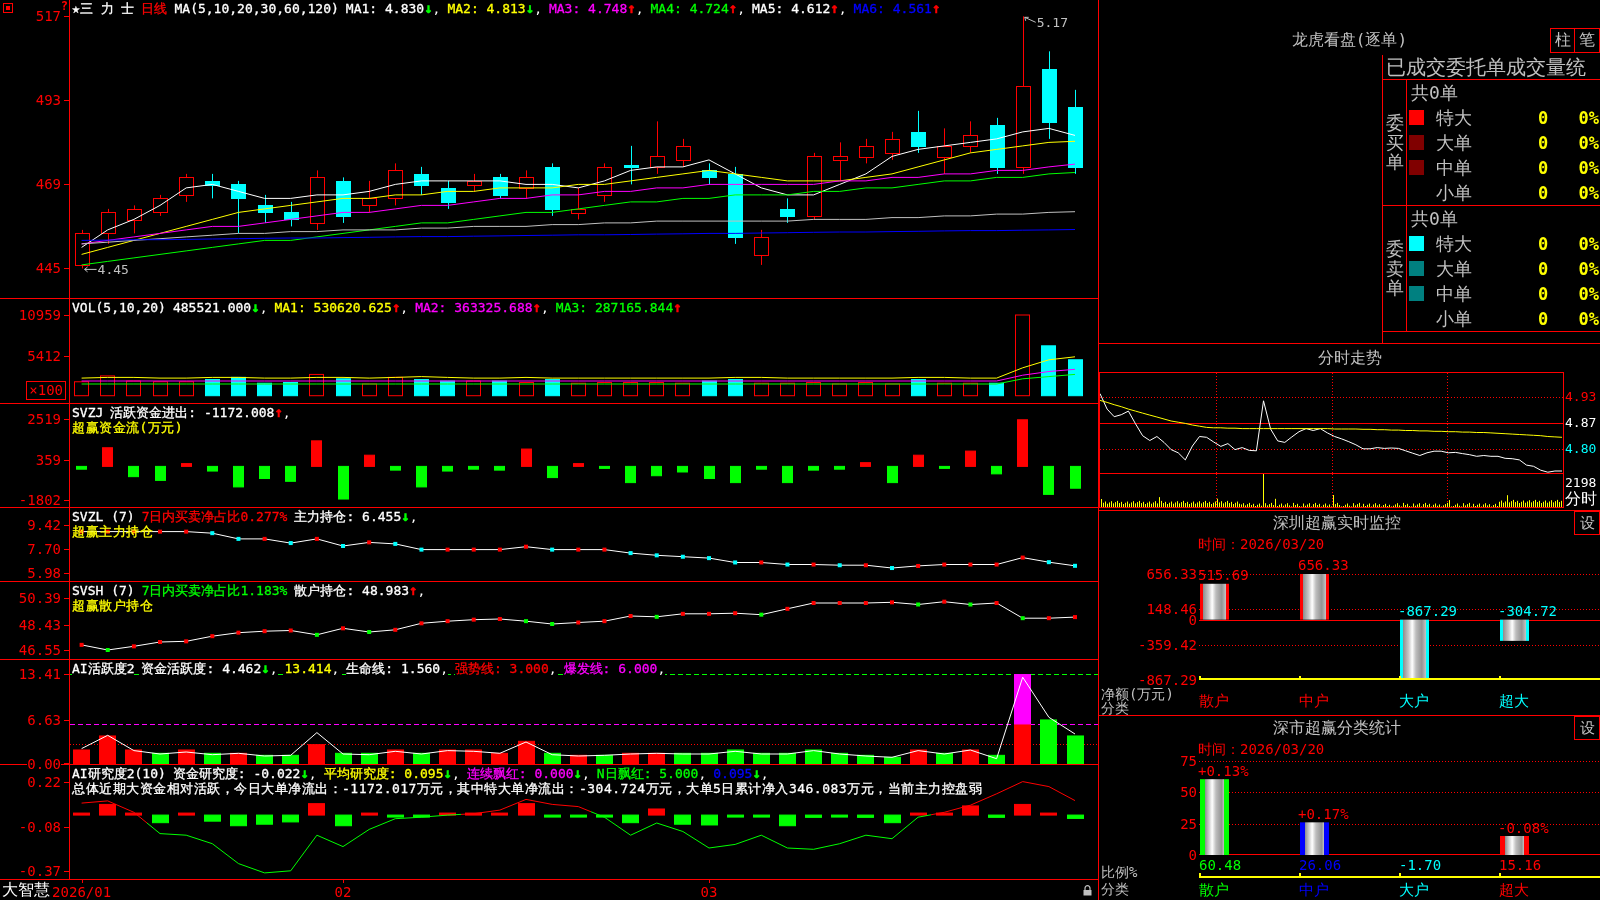 This screenshot has height=900, width=1600. I want to click on category-label: 散户, so click(1214, 890).